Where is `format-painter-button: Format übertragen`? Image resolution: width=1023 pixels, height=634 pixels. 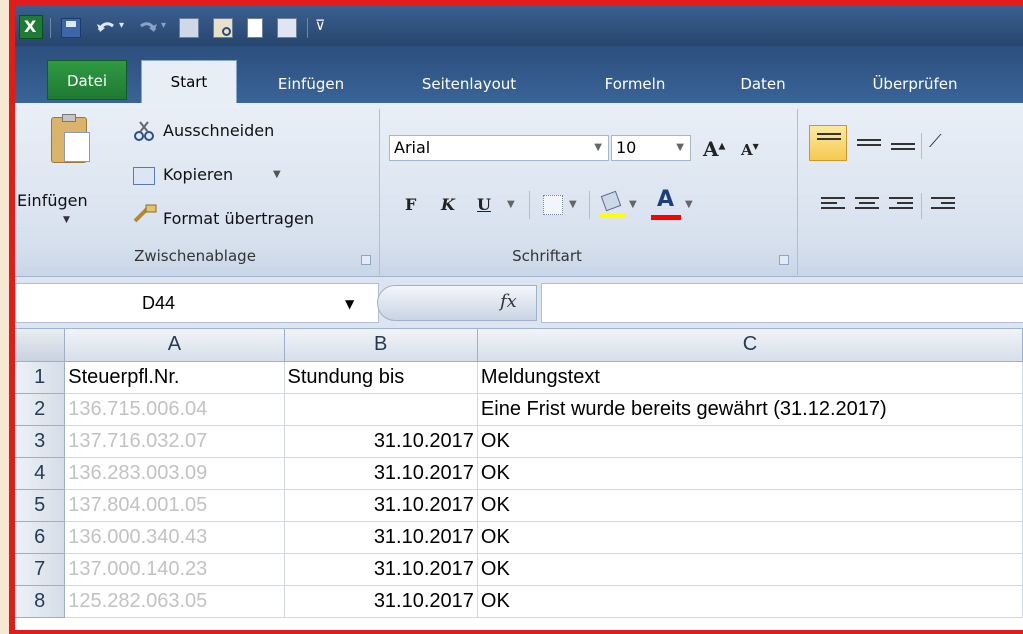
format-painter-button: Format übertragen is located at coordinates (238, 218).